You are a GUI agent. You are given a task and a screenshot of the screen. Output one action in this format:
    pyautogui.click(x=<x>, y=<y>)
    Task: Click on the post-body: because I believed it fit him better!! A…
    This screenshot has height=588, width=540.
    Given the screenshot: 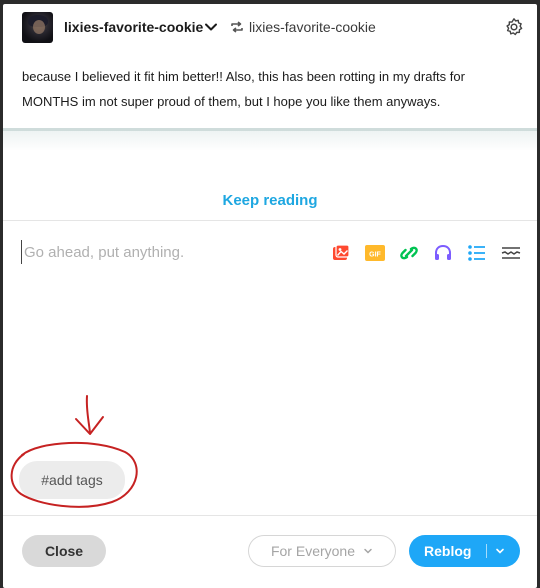 What is the action you would take?
    pyautogui.click(x=272, y=89)
    